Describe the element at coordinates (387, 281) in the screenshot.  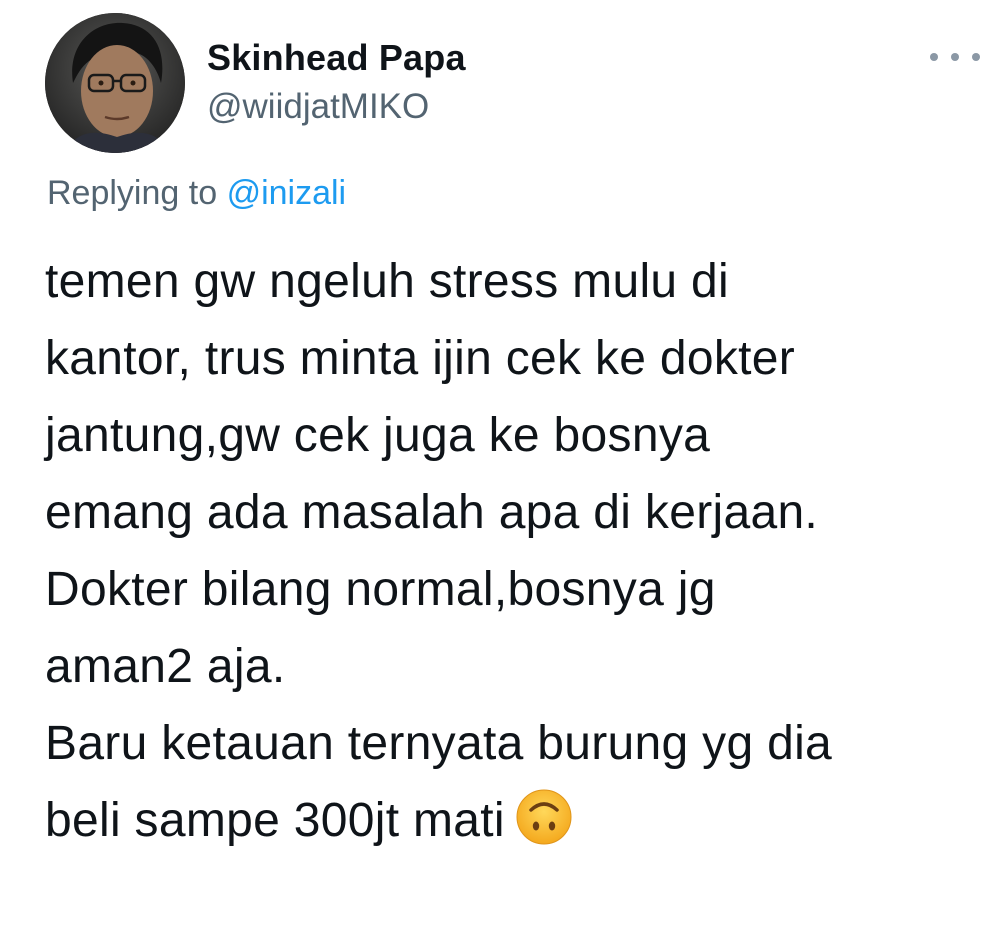
I see `tweet-line: temen gw ngeluh stress mulu di` at that location.